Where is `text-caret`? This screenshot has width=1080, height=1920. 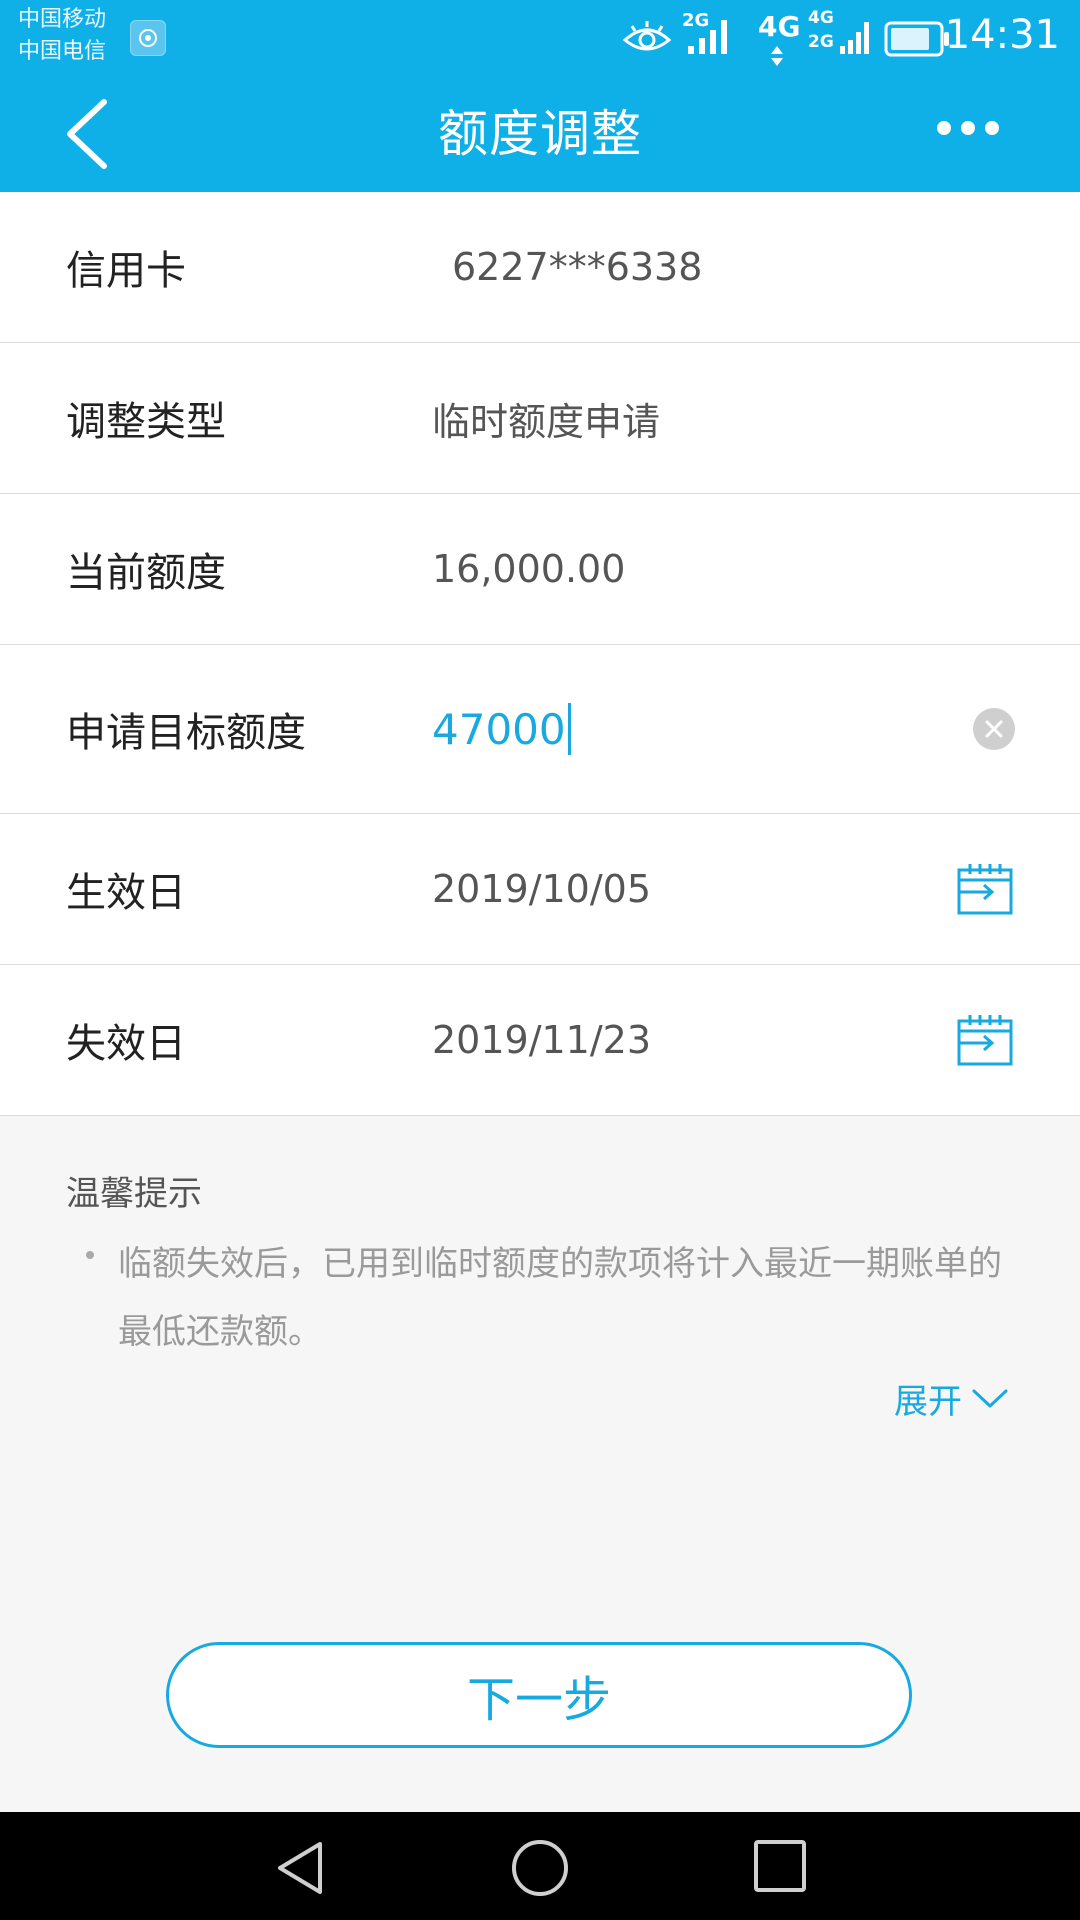
text-caret is located at coordinates (569, 729).